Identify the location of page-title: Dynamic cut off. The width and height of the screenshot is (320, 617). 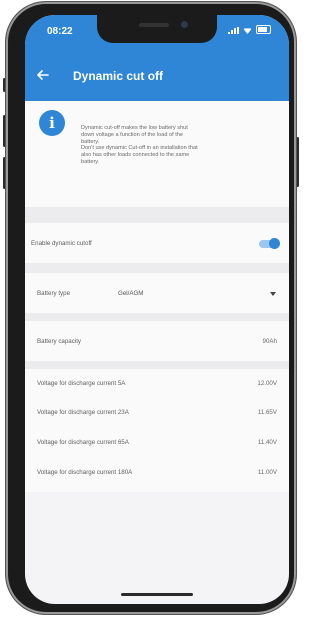
(118, 76).